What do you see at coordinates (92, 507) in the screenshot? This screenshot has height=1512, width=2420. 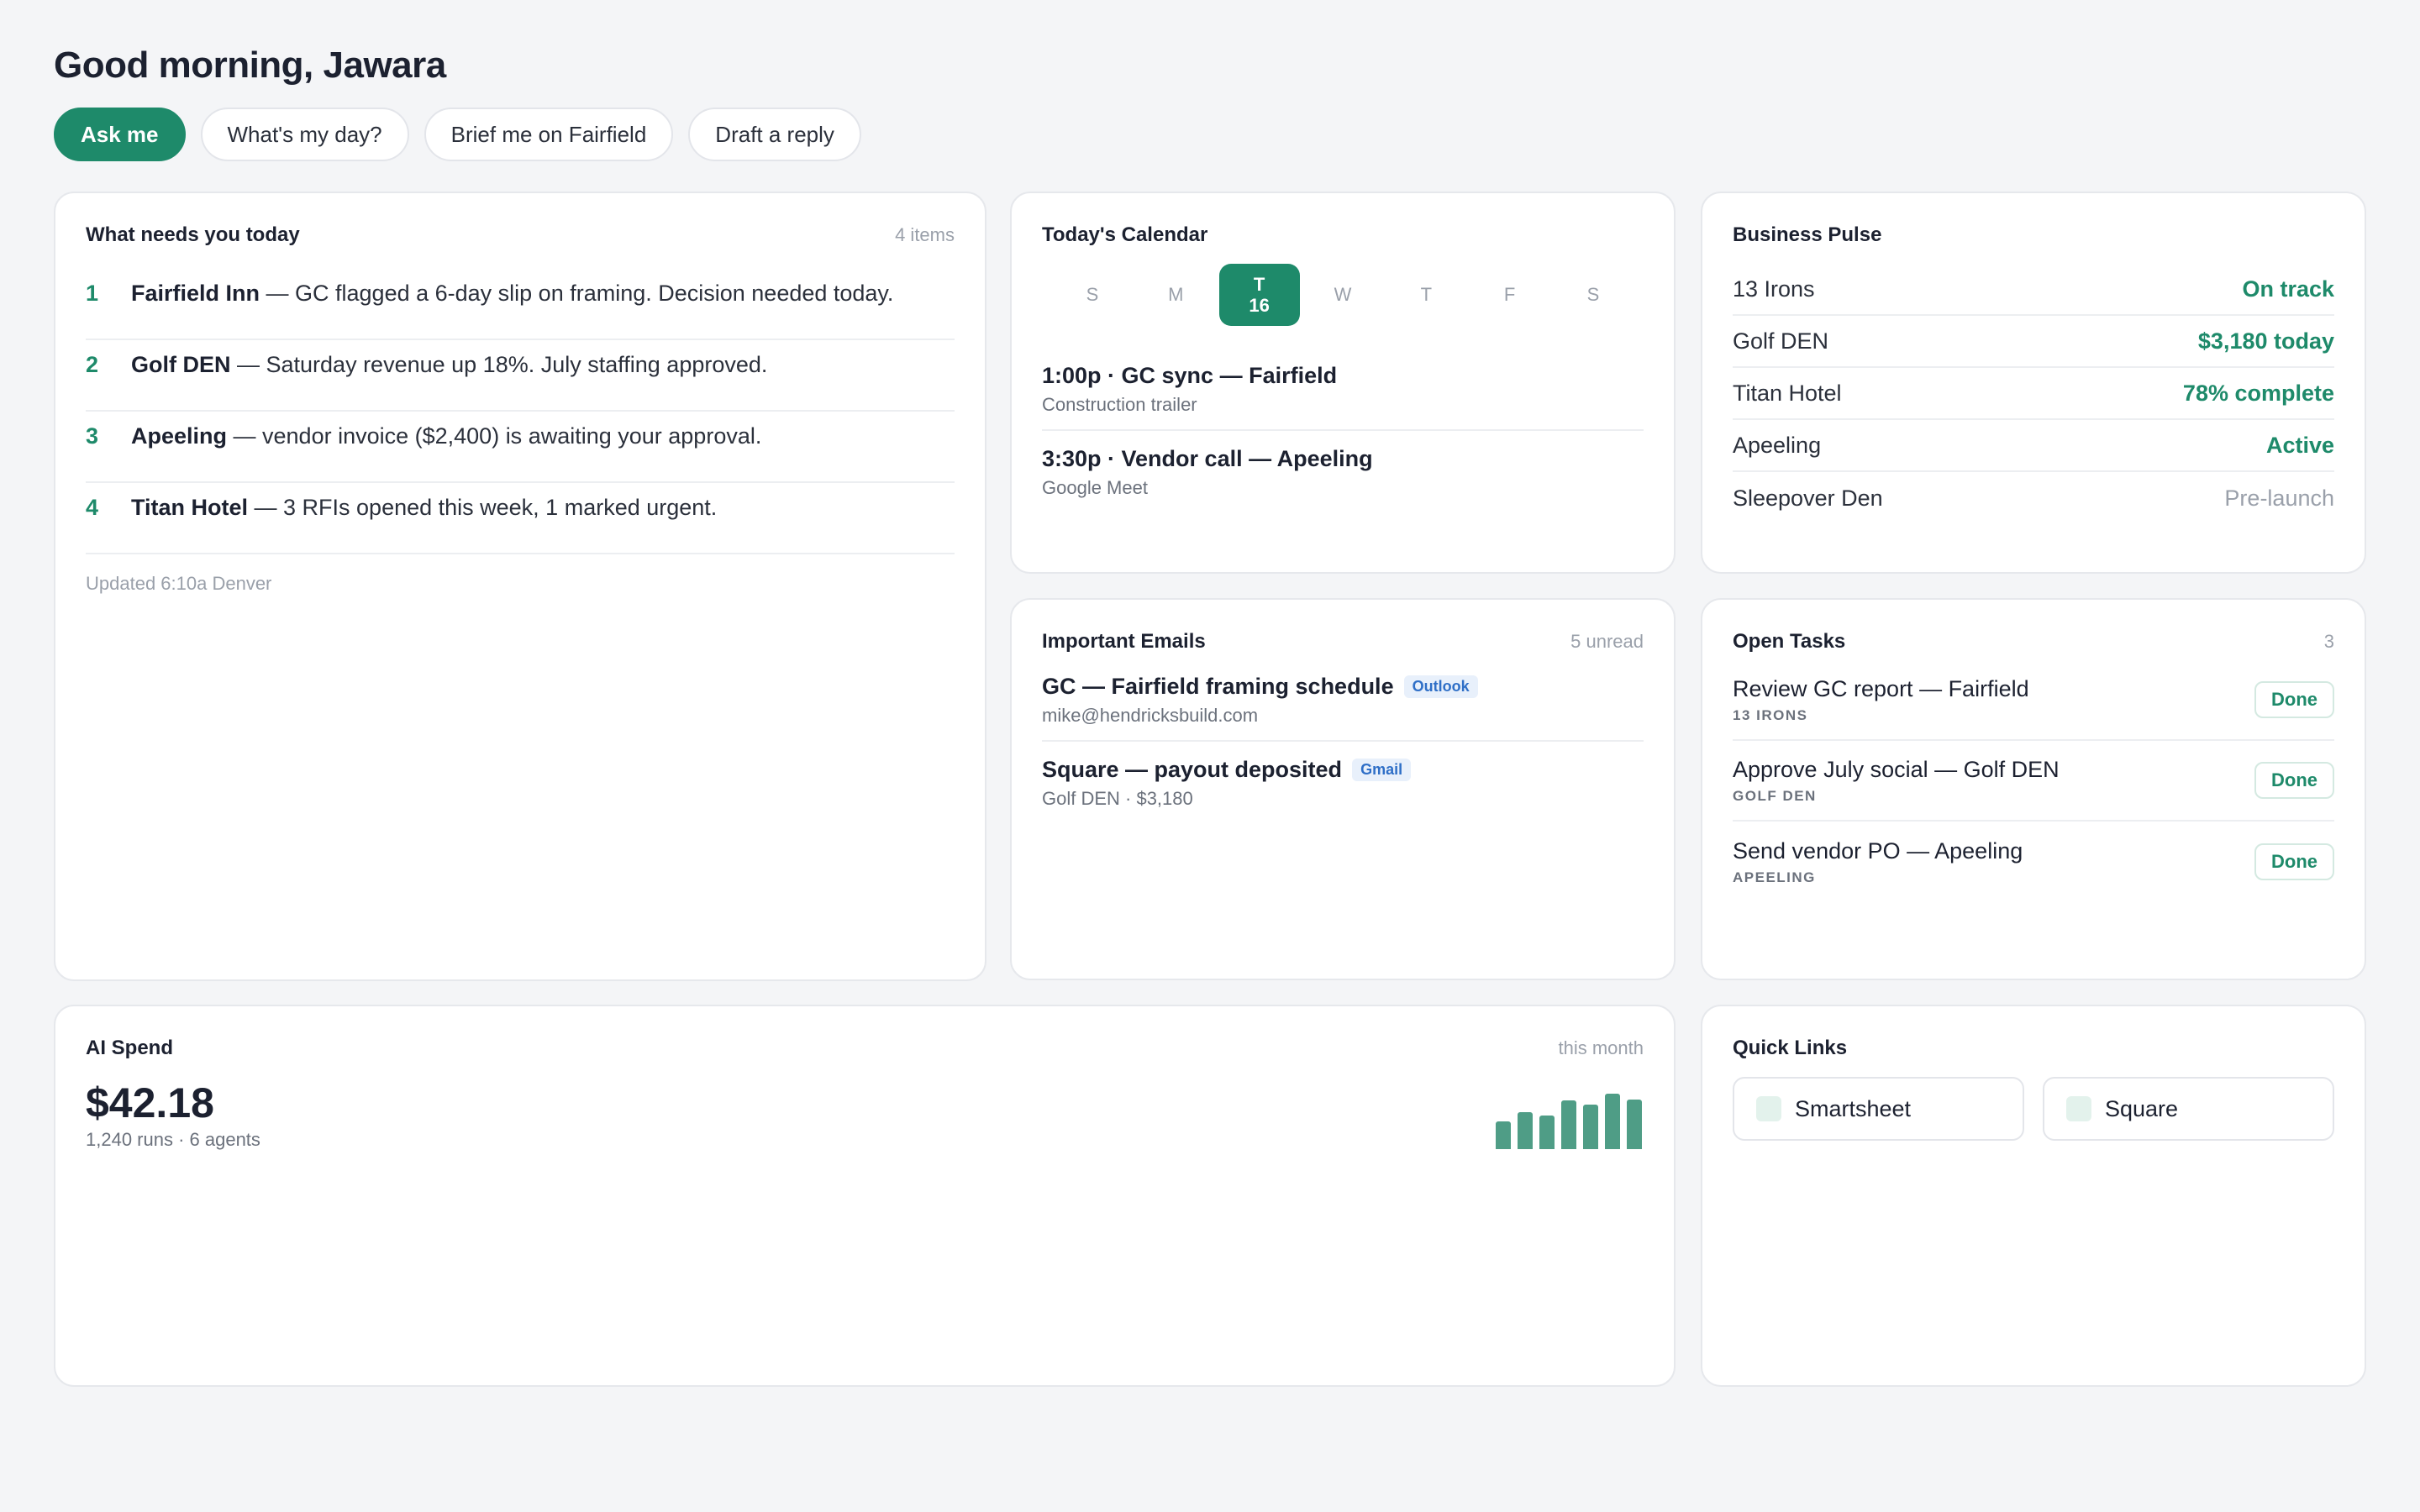 I see `item-number: 4` at bounding box center [92, 507].